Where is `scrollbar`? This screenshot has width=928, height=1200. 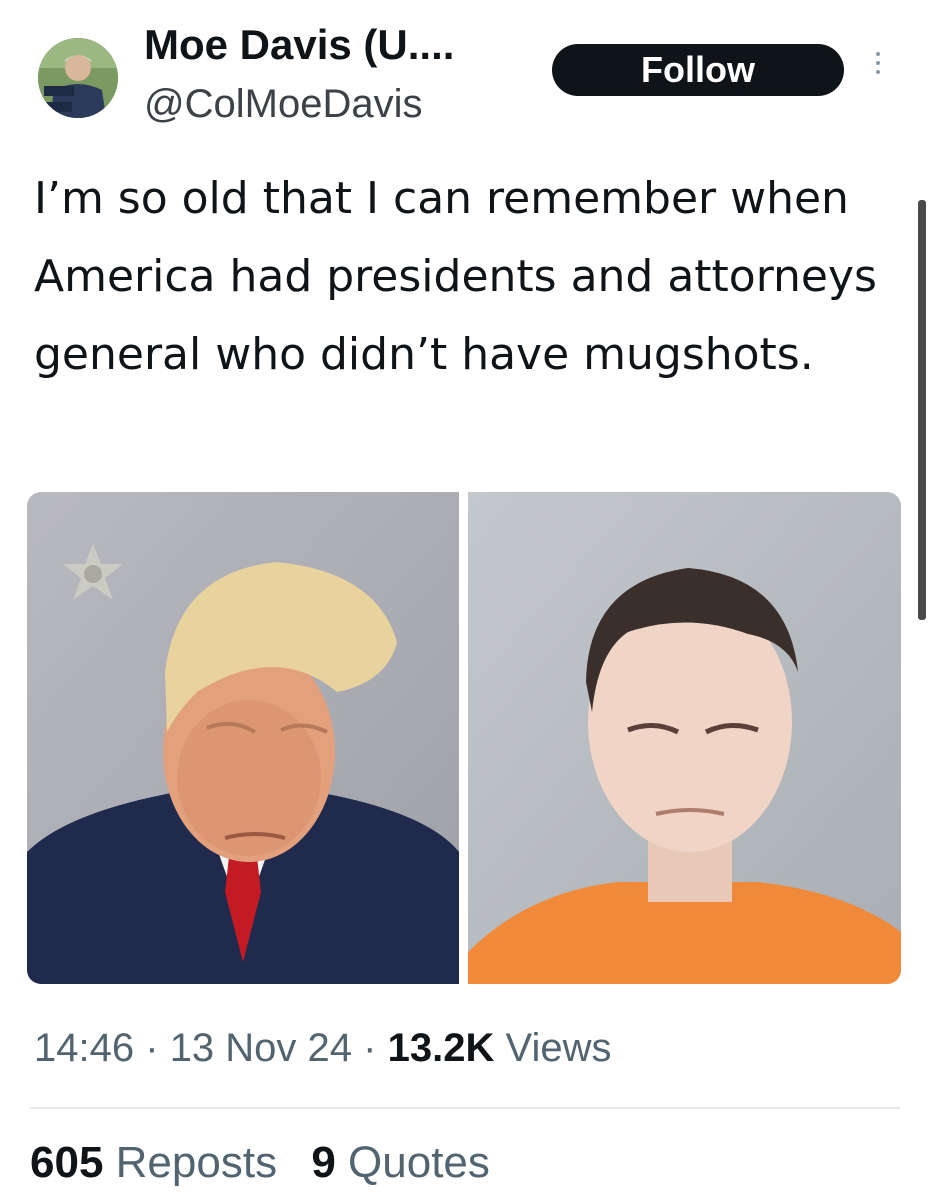
scrollbar is located at coordinates (922, 410).